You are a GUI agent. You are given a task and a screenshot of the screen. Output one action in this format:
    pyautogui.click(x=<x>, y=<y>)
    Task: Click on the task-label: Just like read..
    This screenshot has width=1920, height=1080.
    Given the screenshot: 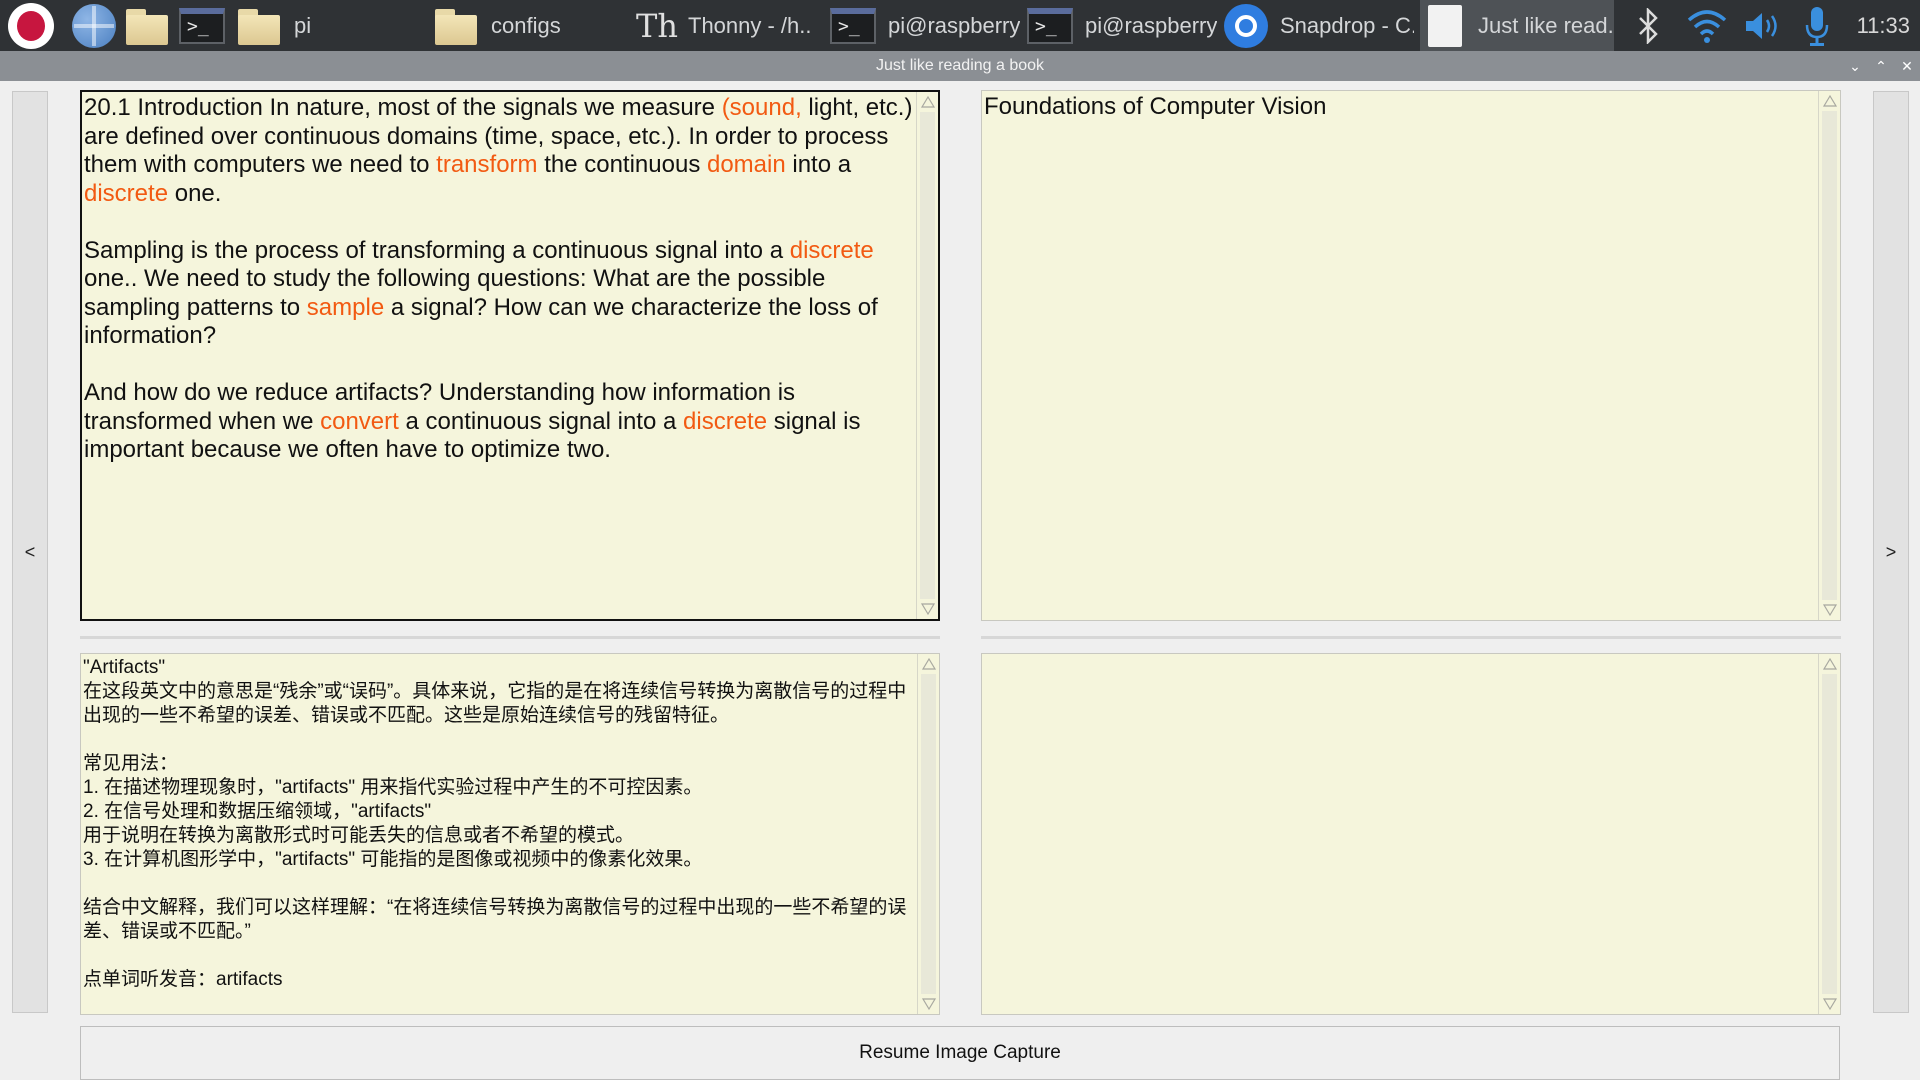 What is the action you would take?
    pyautogui.click(x=1546, y=25)
    